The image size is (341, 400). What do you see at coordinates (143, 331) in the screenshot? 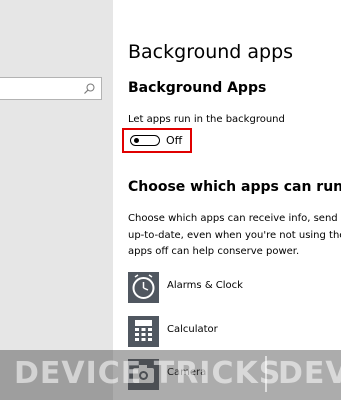
I see `calculator-icon` at bounding box center [143, 331].